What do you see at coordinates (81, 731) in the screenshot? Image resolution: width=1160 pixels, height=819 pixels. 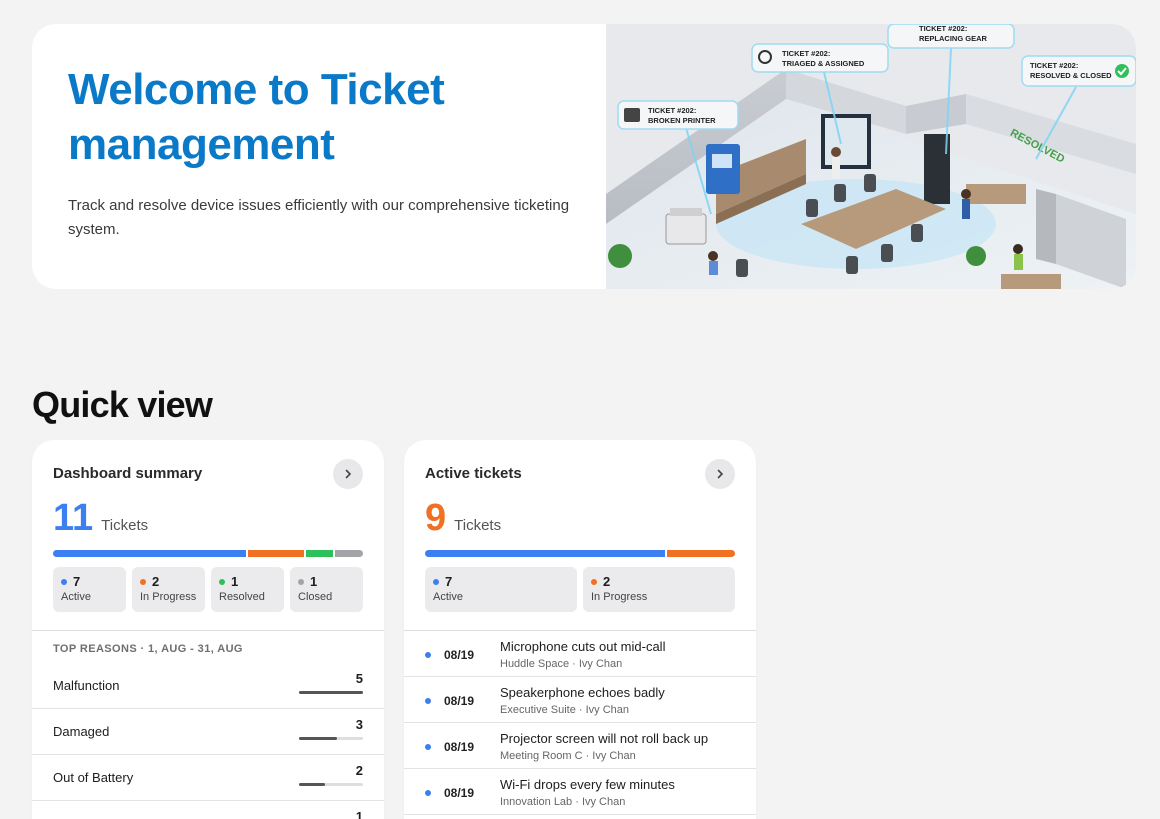 I see `reason-label: Damaged` at bounding box center [81, 731].